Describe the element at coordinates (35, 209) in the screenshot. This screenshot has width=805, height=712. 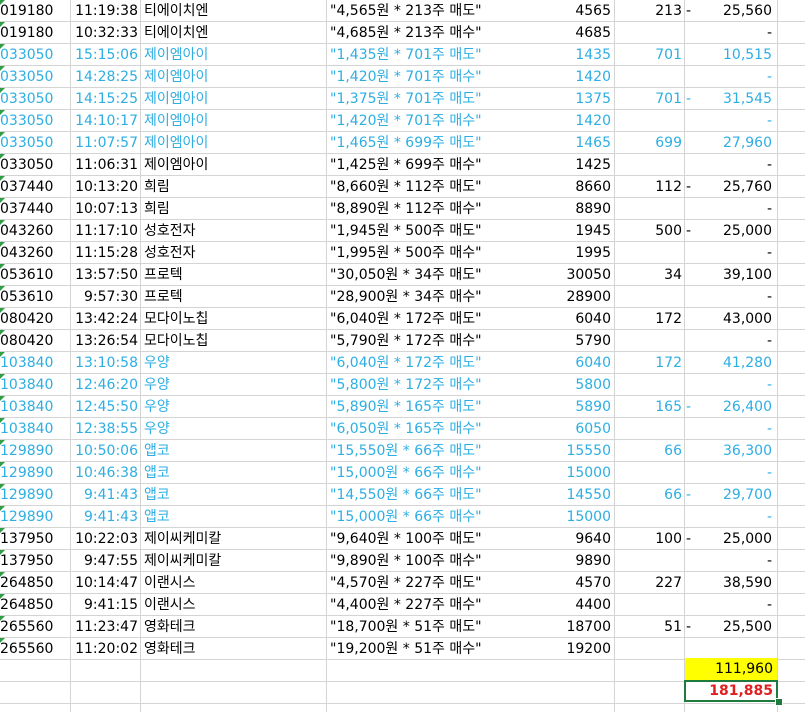
I see `code-cell: 037440` at that location.